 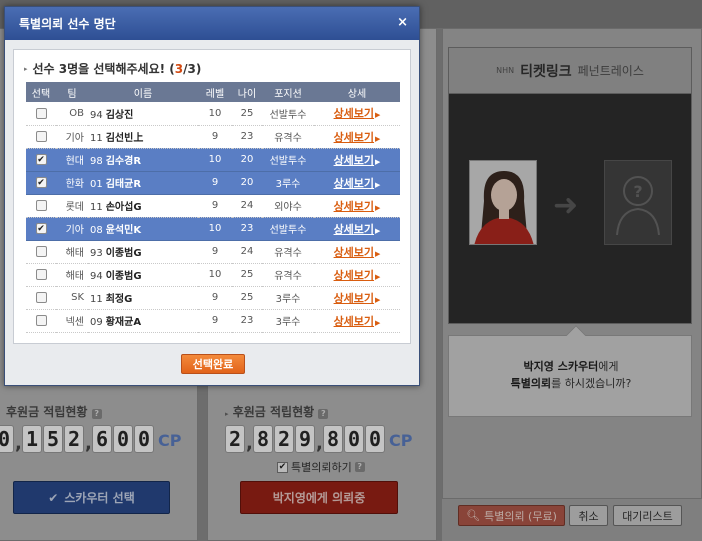 I want to click on table-row: 넥센 09 황재균A 9 23 3루수 상세보기▶, so click(x=213, y=321).